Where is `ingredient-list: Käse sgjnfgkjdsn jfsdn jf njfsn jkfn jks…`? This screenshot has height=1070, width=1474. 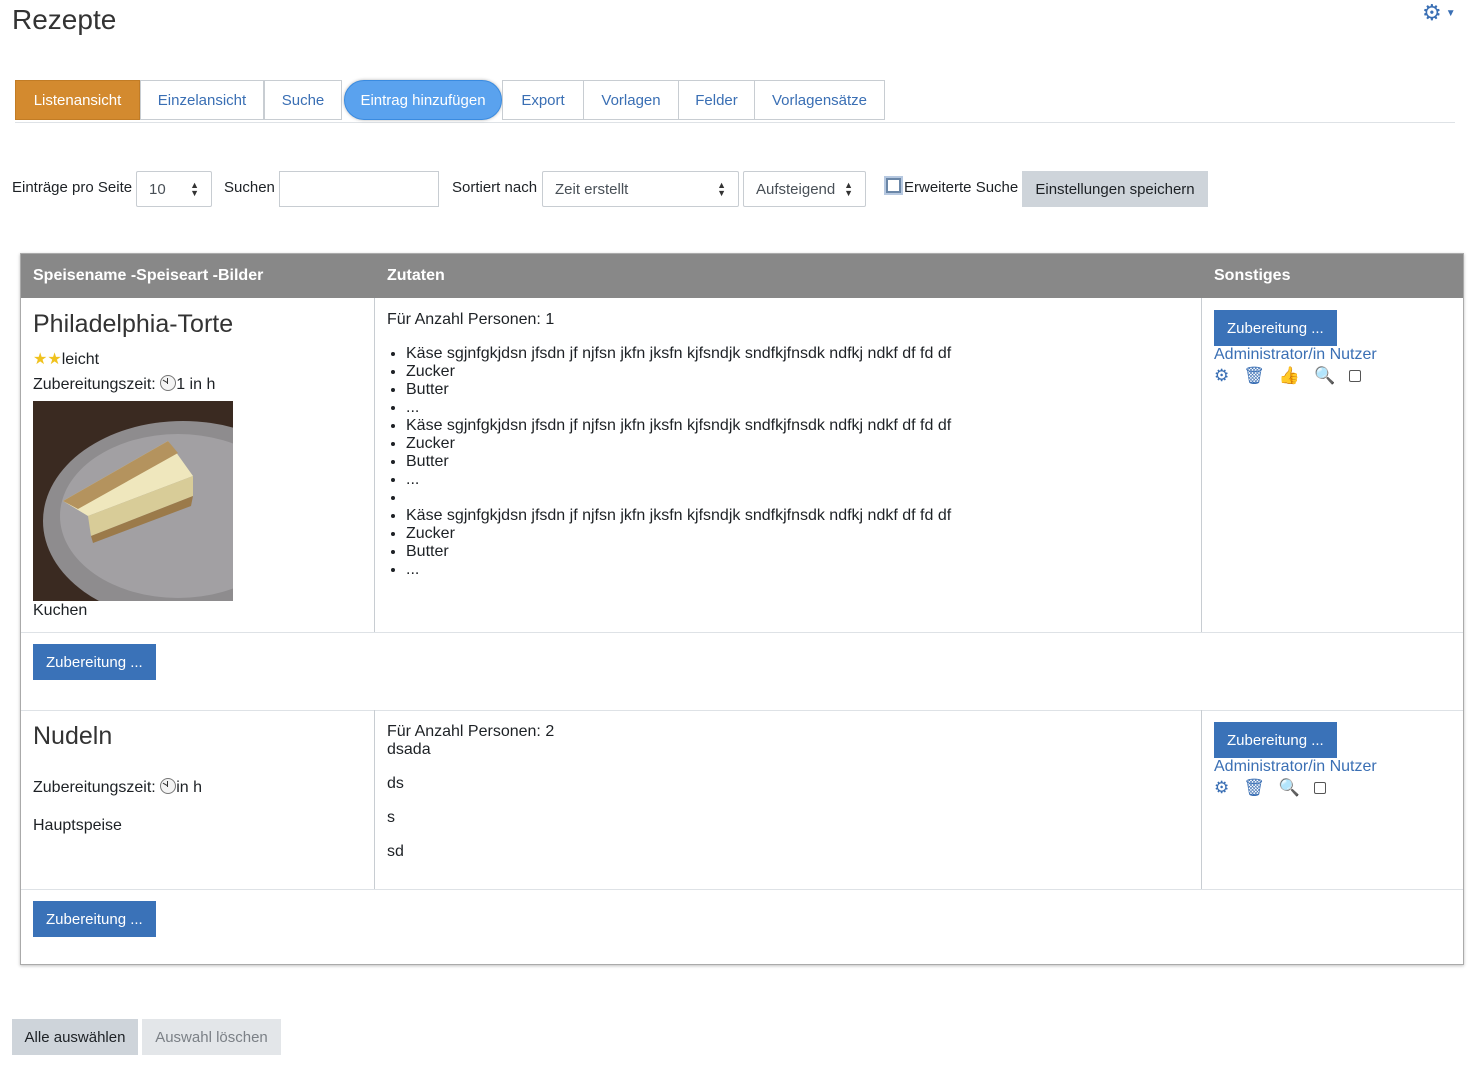
ingredient-list: Käse sgjnfgkjdsn jfsdn jf njfsn jkfn jks… is located at coordinates (787, 462).